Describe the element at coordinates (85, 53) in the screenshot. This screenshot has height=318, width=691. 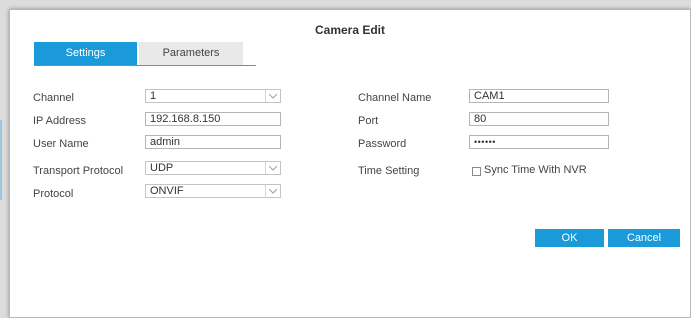
I see `tab-settings: Settings` at that location.